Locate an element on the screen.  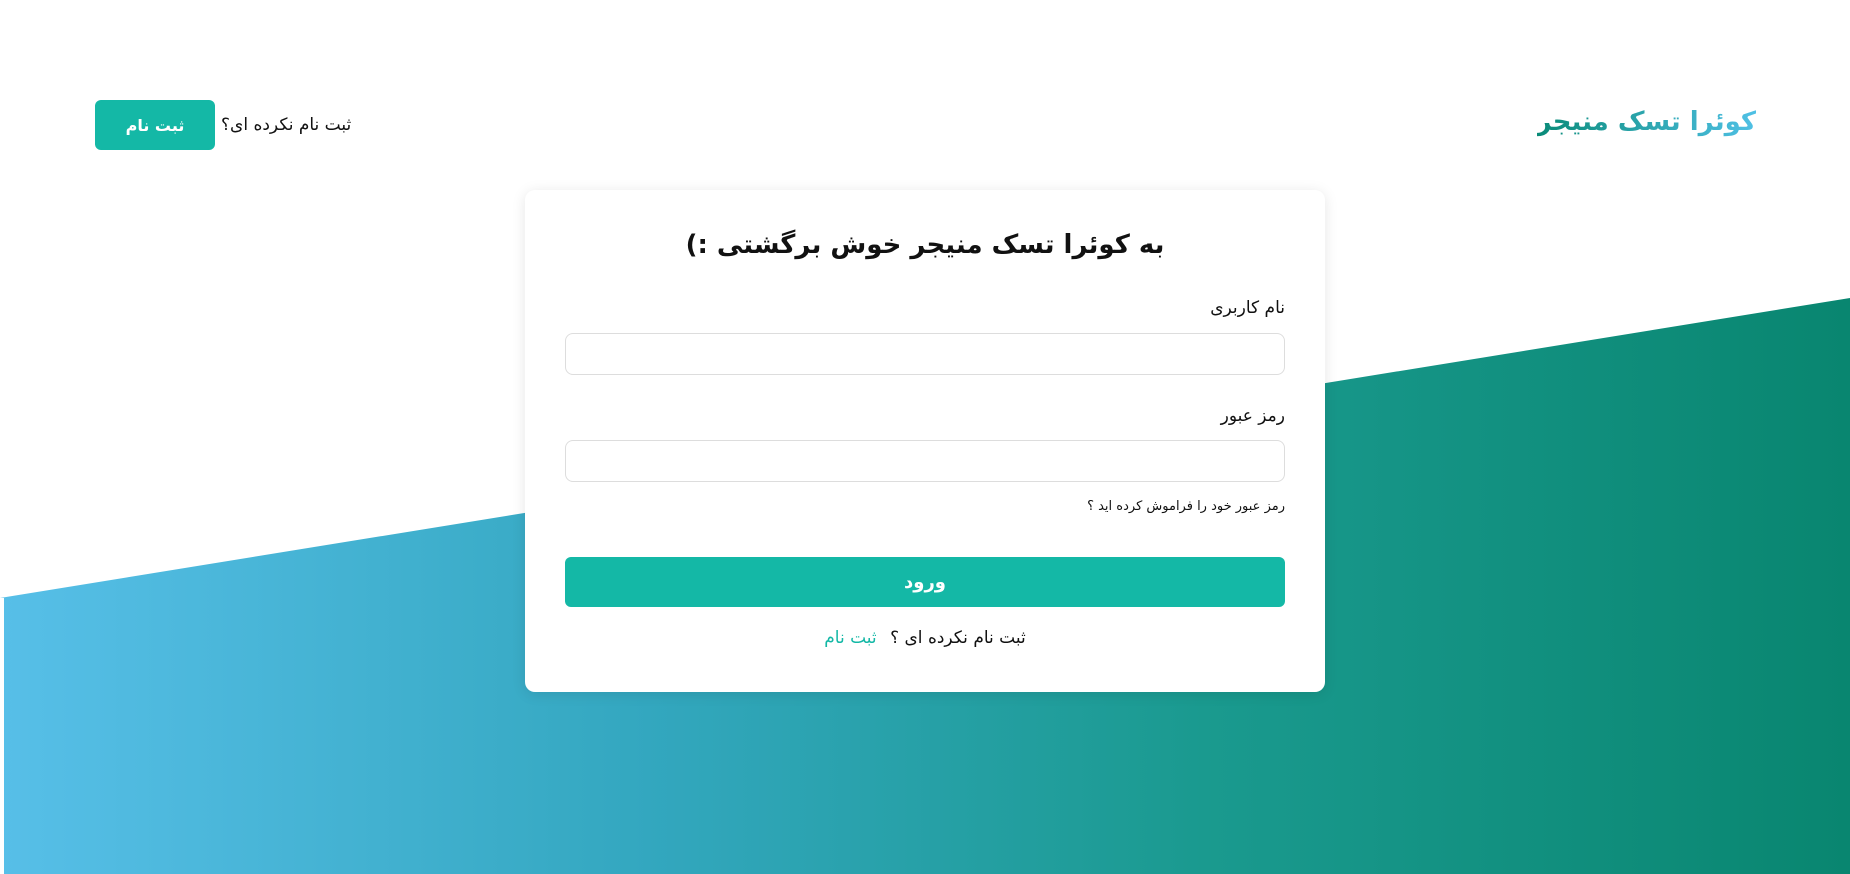
bottom-register-link: ثبت نام is located at coordinates (850, 638).